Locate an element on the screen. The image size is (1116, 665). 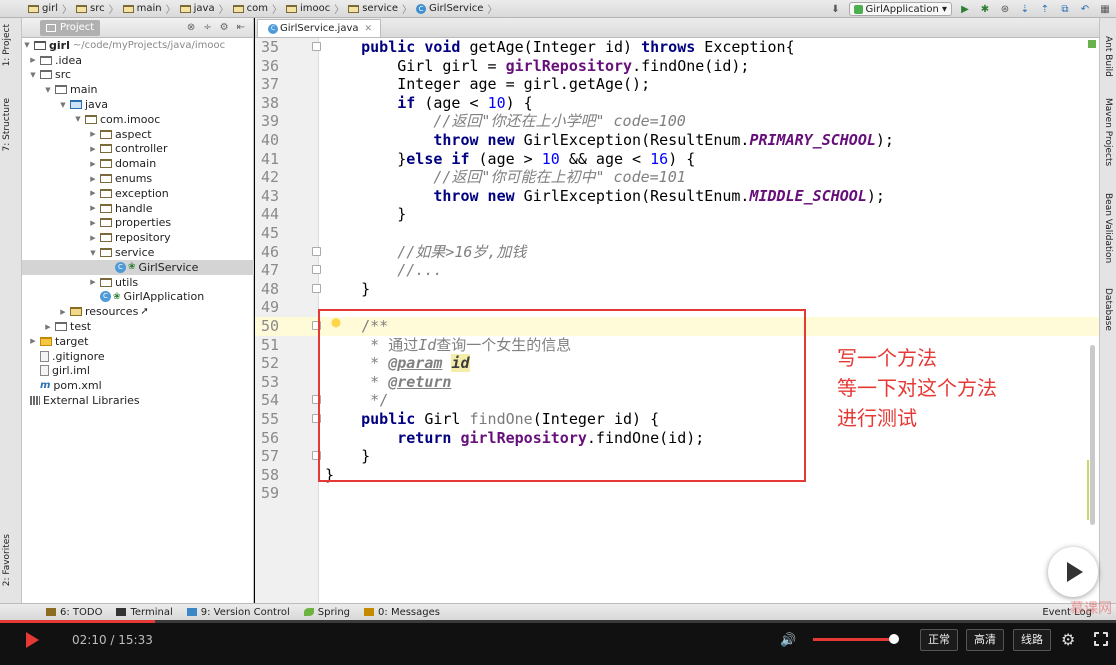
tree-item-domain: ▶ domain is located at coordinates (138, 163).